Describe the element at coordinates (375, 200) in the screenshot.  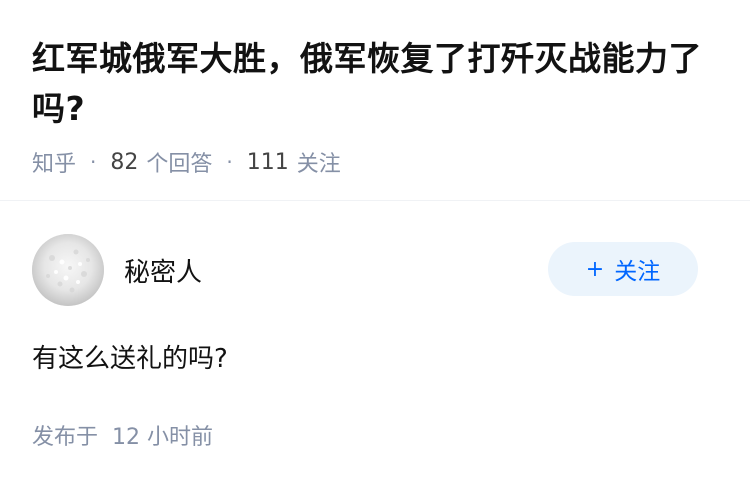
I see `divider` at that location.